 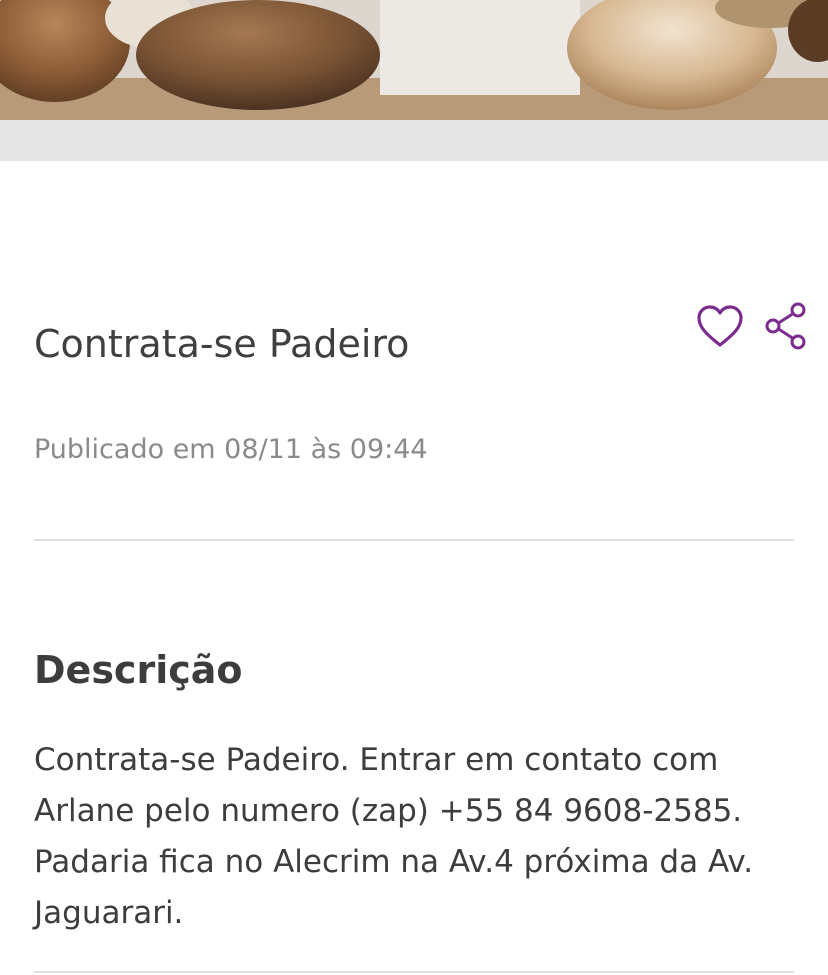 I want to click on bread-loaves-image, so click(x=414, y=60).